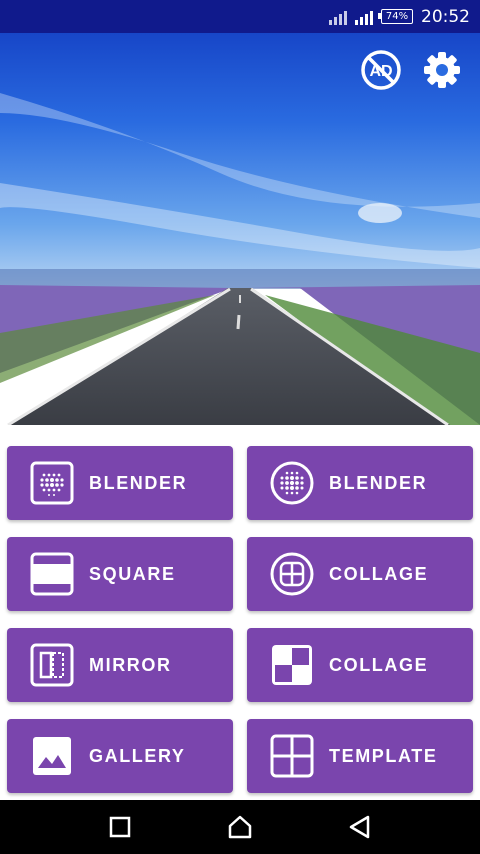  Describe the element at coordinates (52, 756) in the screenshot. I see `gallery-icon` at that location.